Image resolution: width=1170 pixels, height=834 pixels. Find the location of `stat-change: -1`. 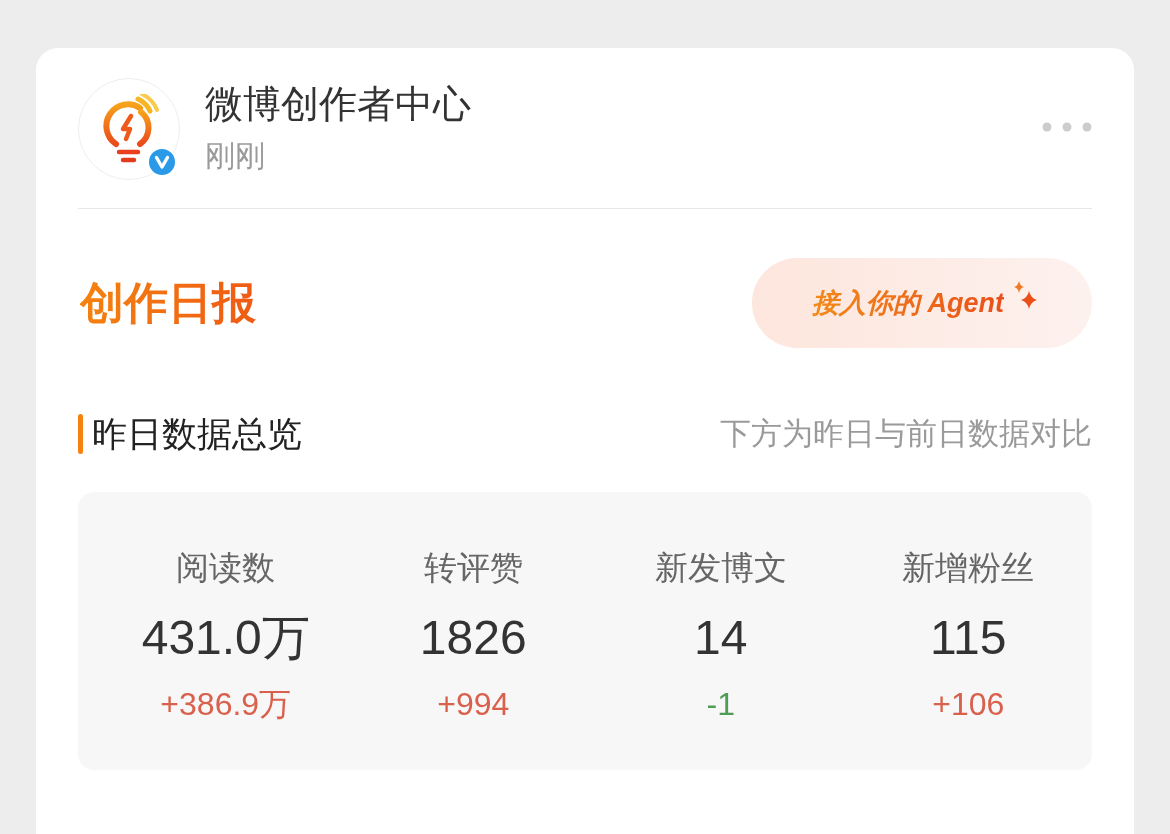

stat-change: -1 is located at coordinates (720, 704).